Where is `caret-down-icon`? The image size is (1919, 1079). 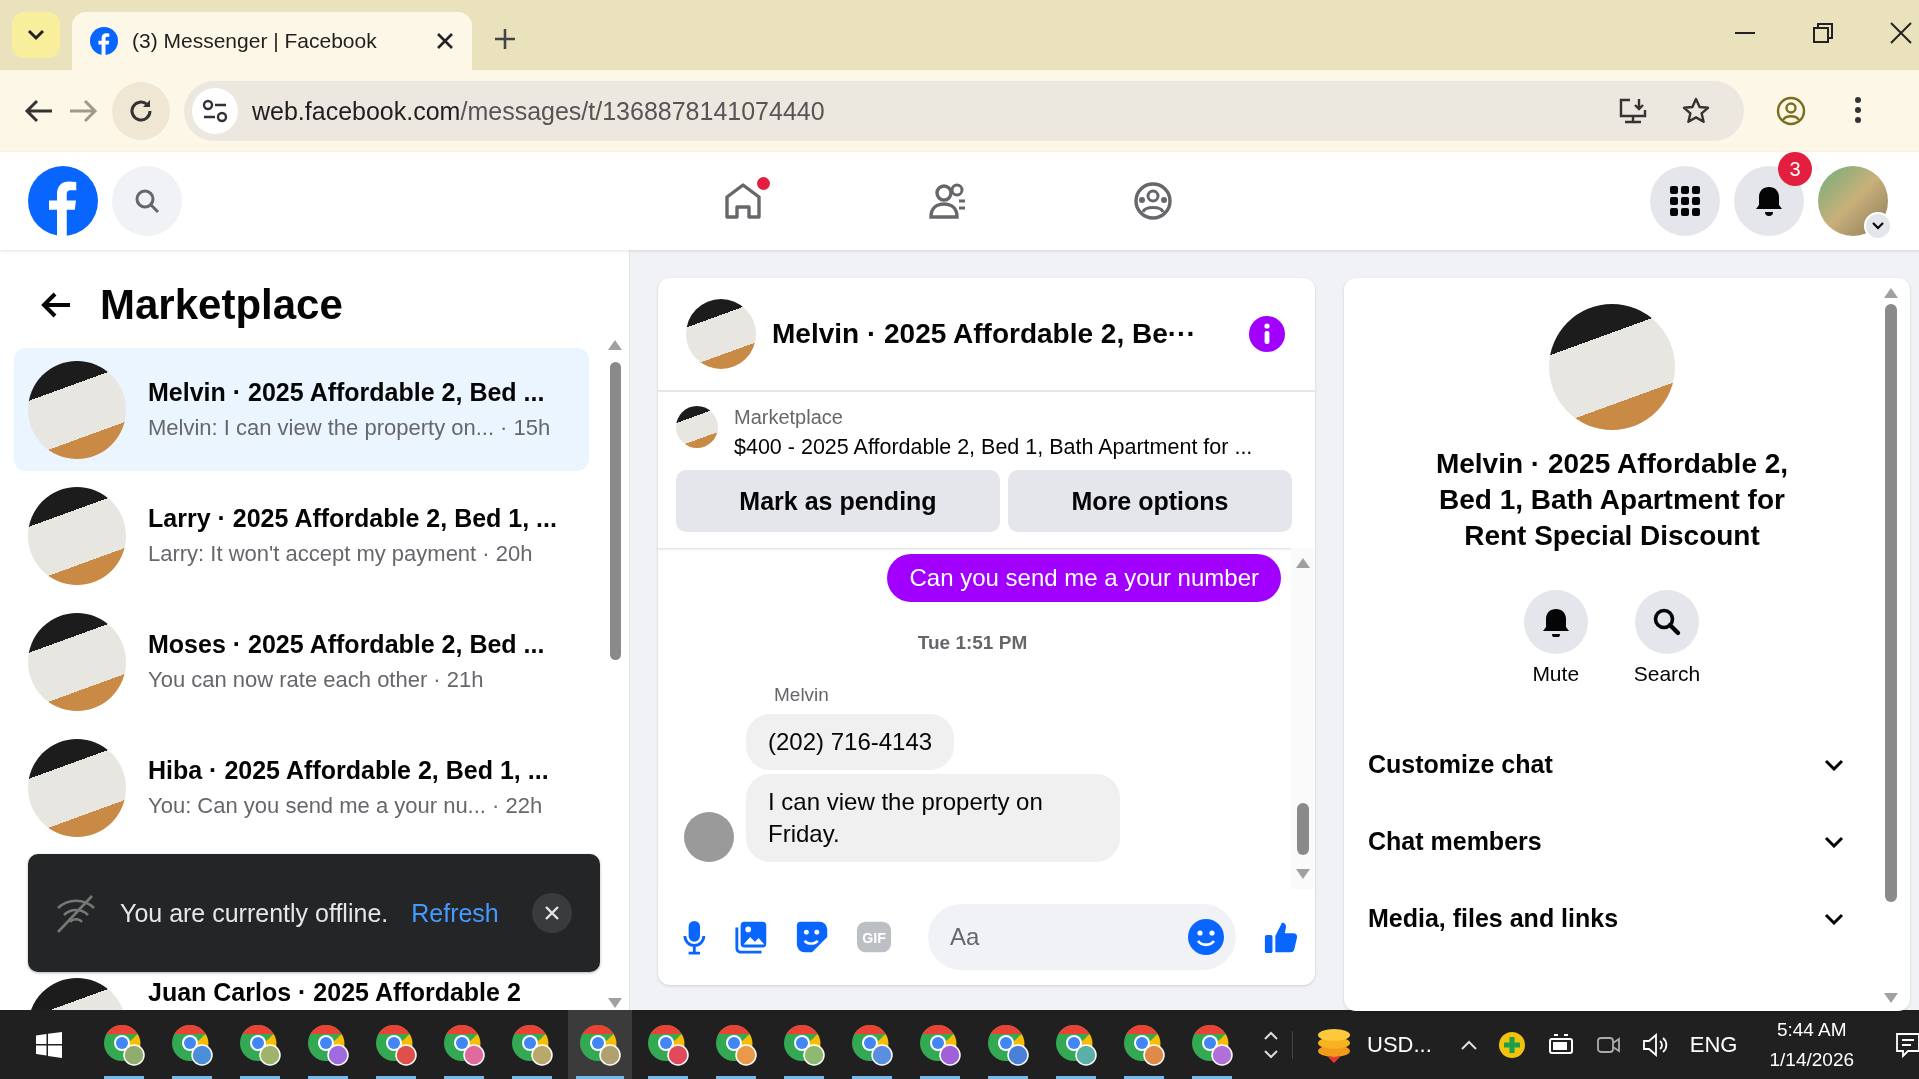 caret-down-icon is located at coordinates (1271, 1054).